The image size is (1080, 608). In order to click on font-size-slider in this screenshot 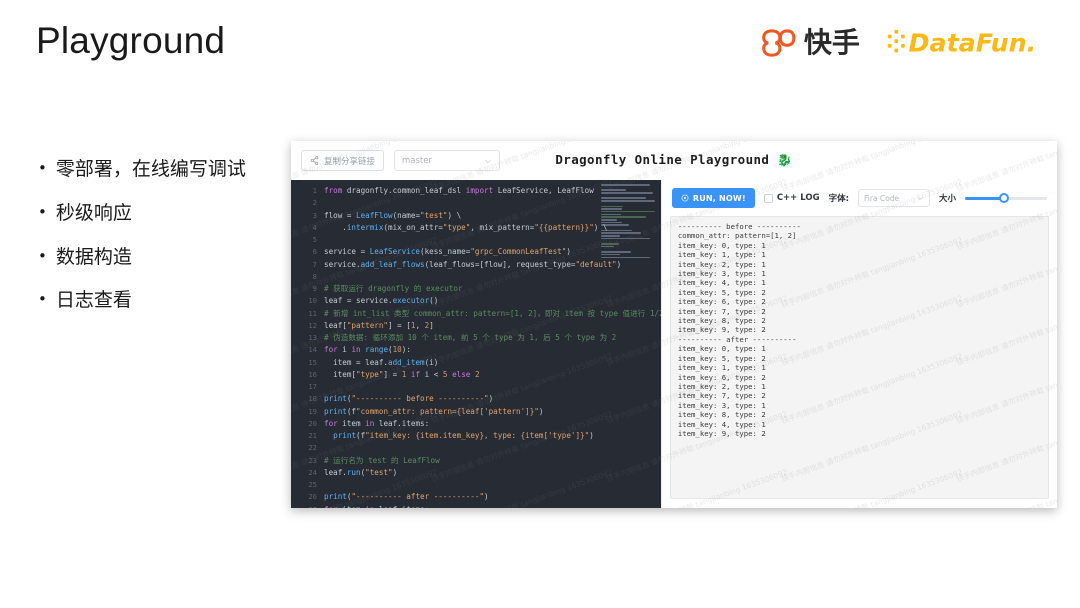, I will do `click(1006, 198)`.